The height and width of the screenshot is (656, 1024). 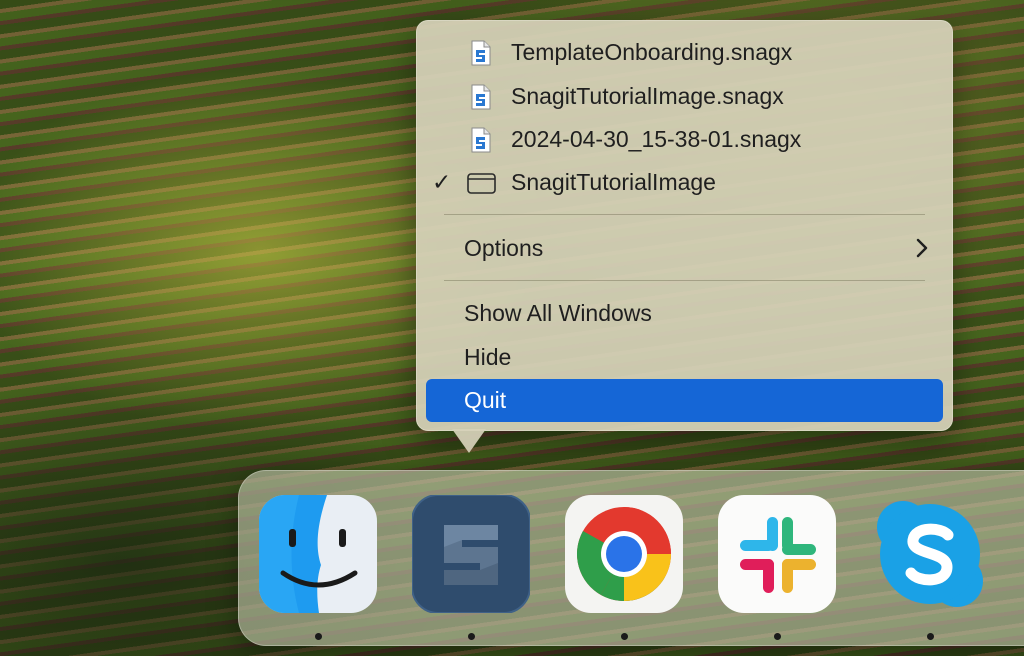 I want to click on window-icon, so click(x=481, y=183).